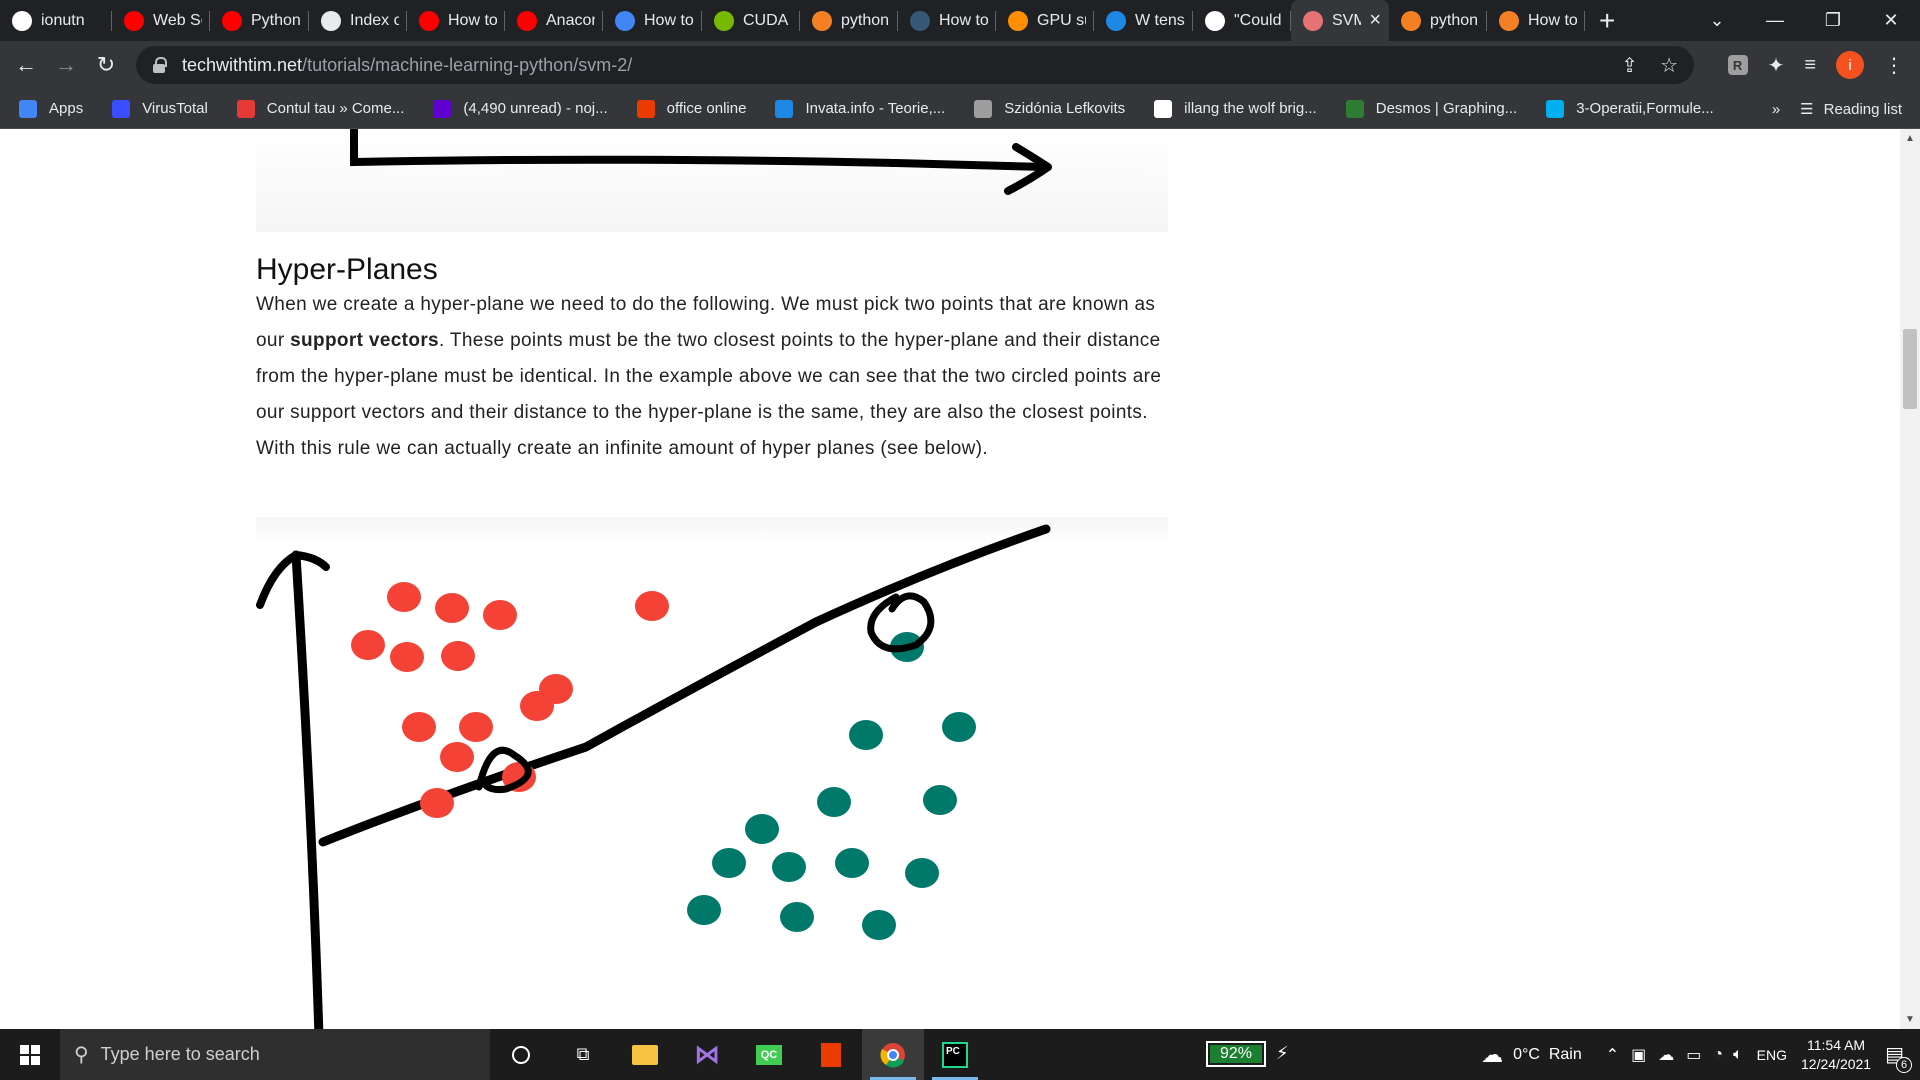 This screenshot has width=1920, height=1080. I want to click on tds-icon, so click(920, 20).